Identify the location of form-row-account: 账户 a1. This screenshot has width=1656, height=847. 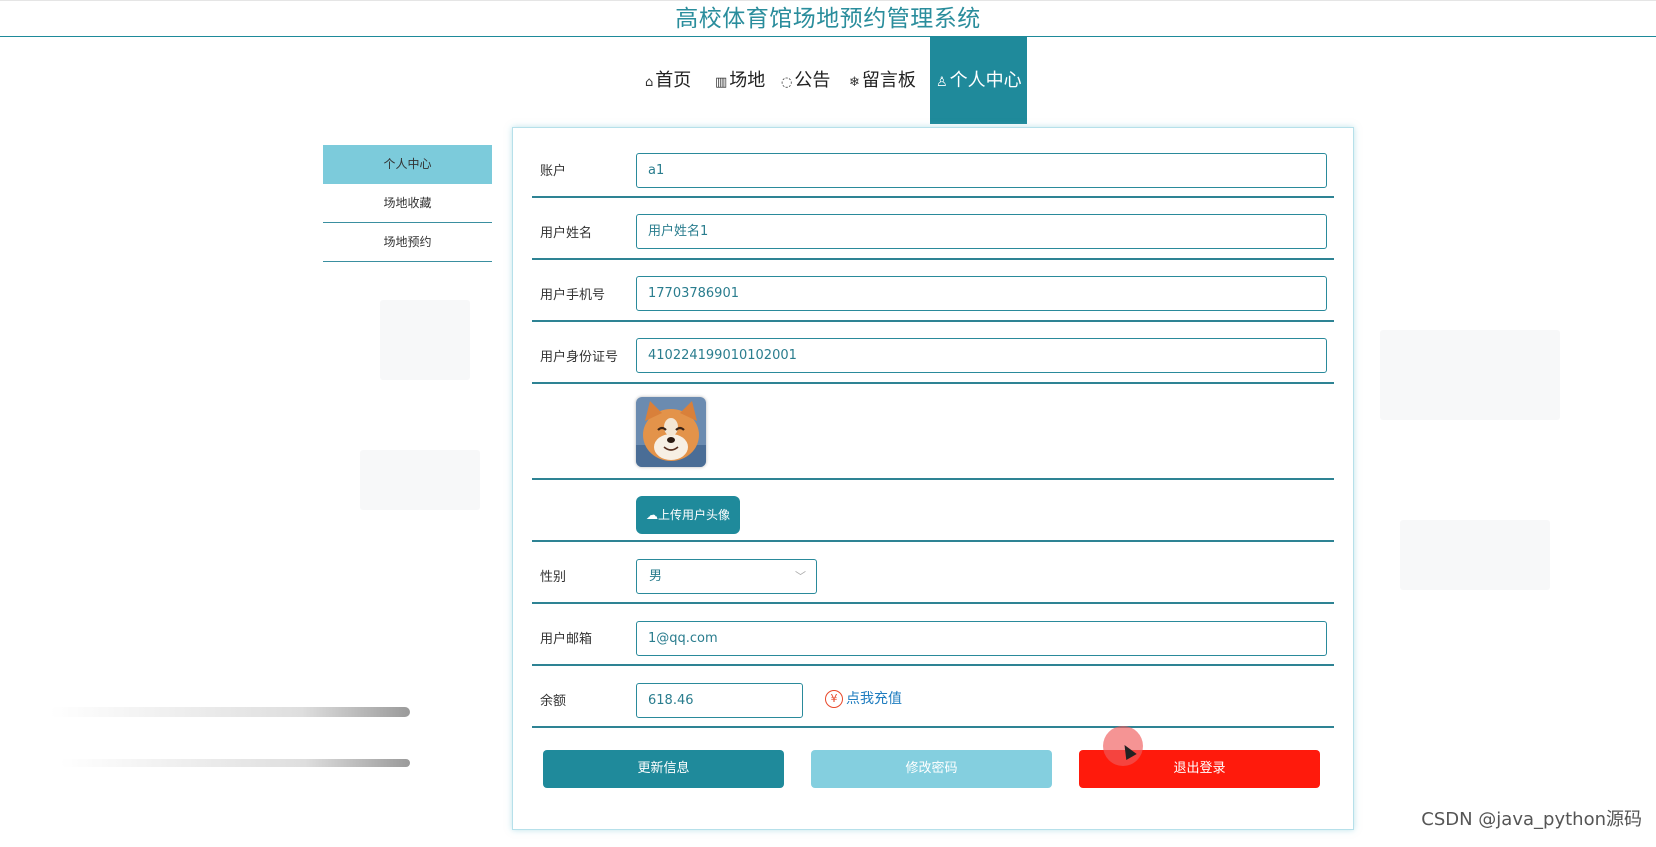
(933, 167).